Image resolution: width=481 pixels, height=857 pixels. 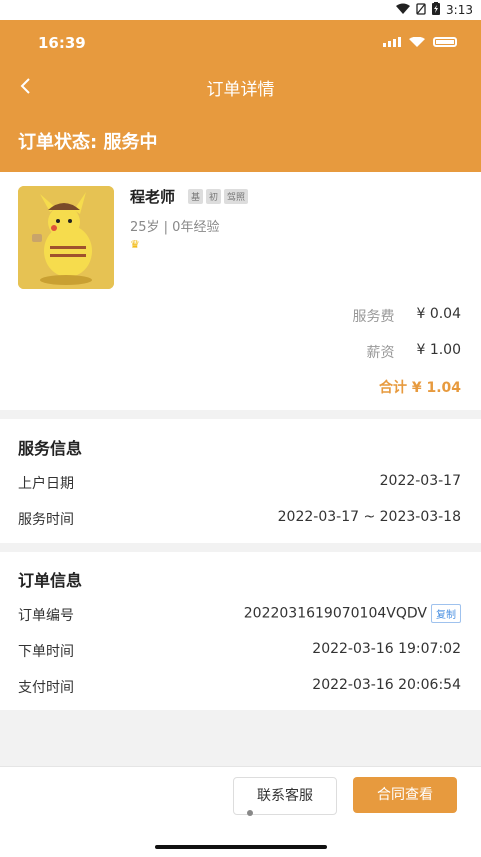 What do you see at coordinates (236, 196) in the screenshot?
I see `tag-badge: 驾照` at bounding box center [236, 196].